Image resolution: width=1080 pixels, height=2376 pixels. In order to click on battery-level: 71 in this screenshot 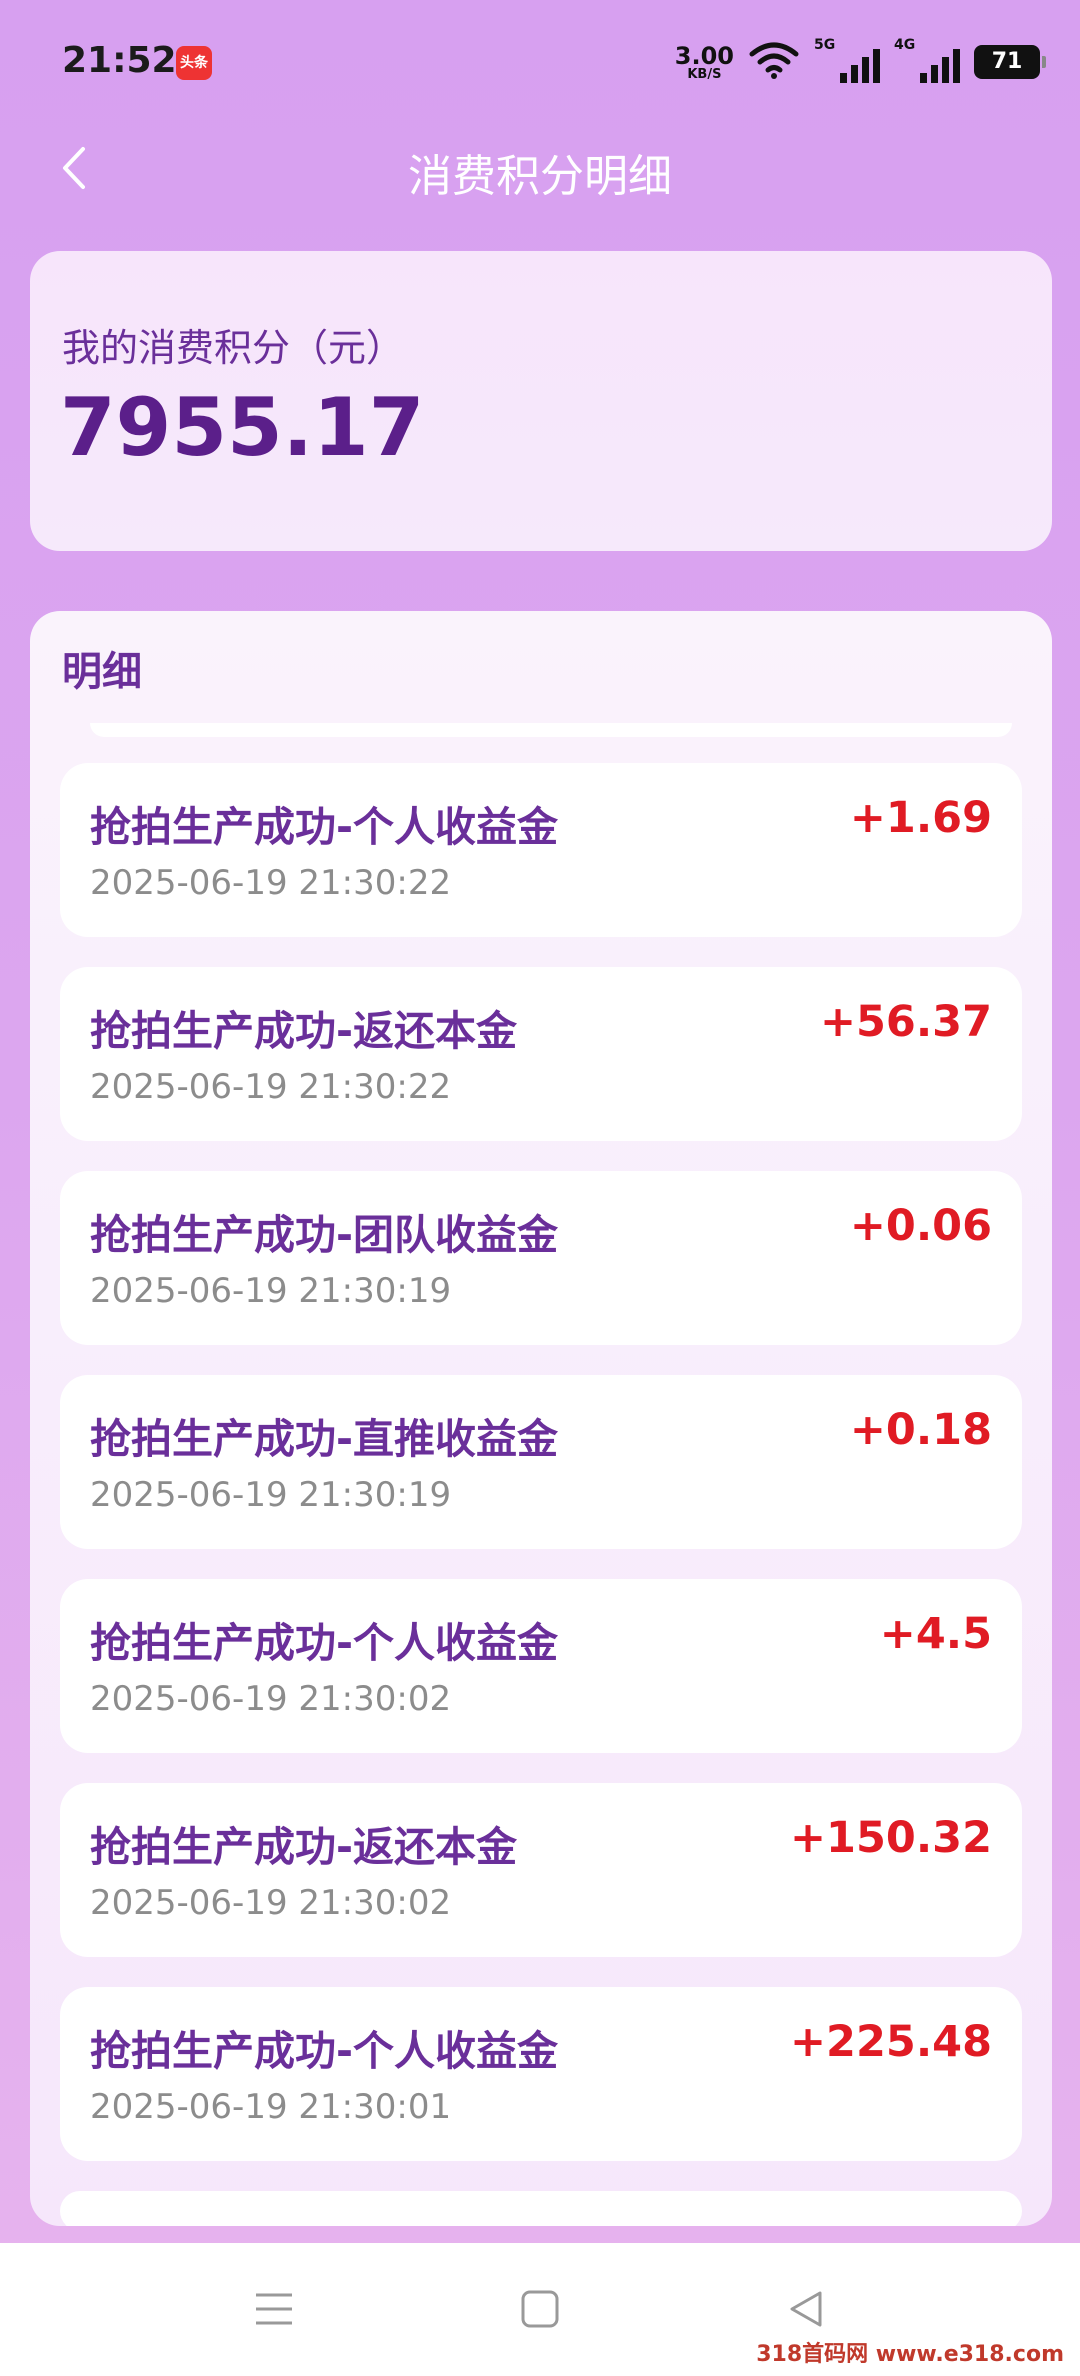, I will do `click(1007, 61)`.